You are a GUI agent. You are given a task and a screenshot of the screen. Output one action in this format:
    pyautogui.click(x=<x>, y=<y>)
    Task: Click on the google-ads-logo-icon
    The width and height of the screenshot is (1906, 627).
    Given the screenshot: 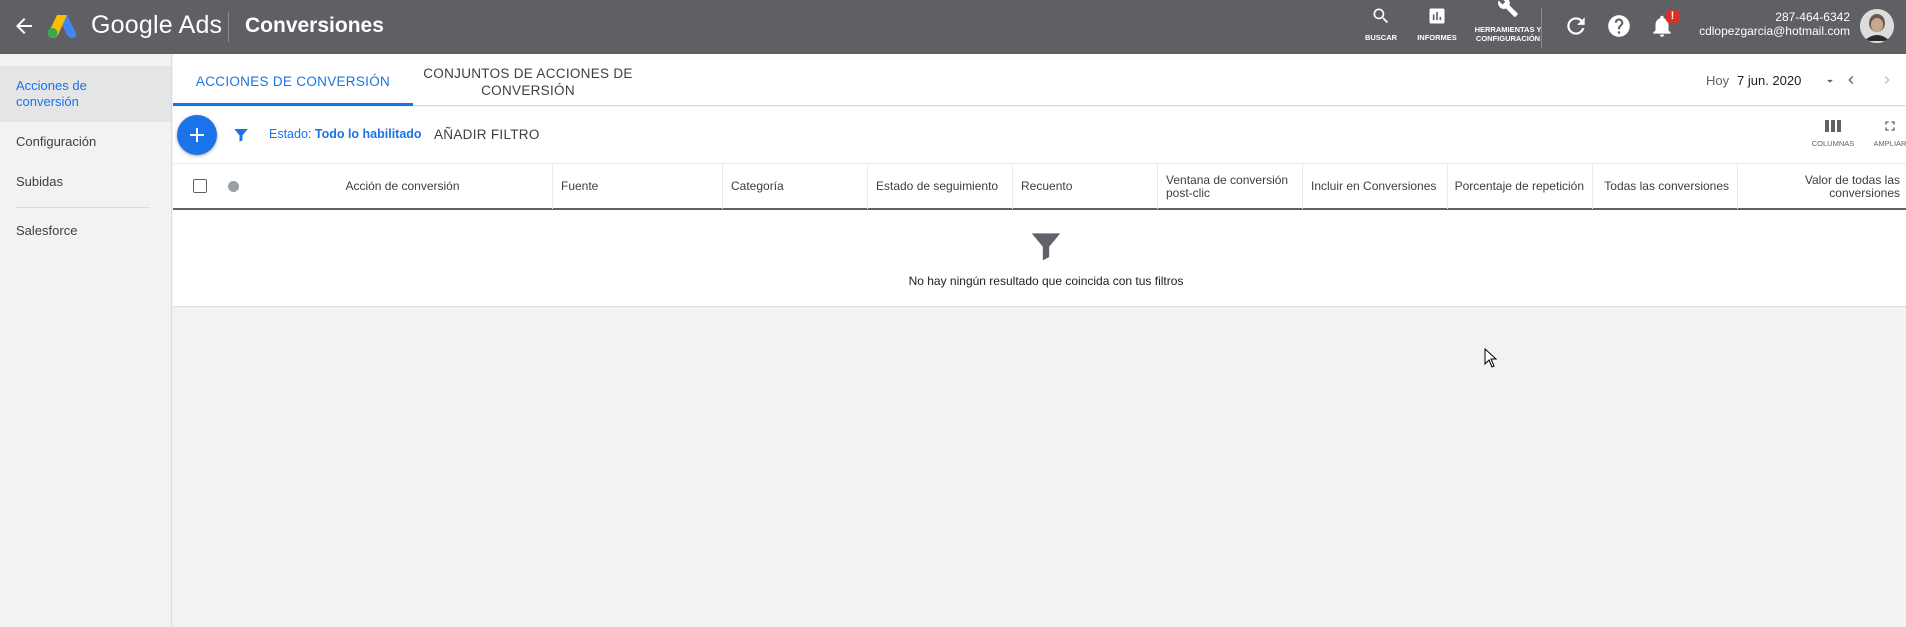 What is the action you would take?
    pyautogui.click(x=62, y=26)
    